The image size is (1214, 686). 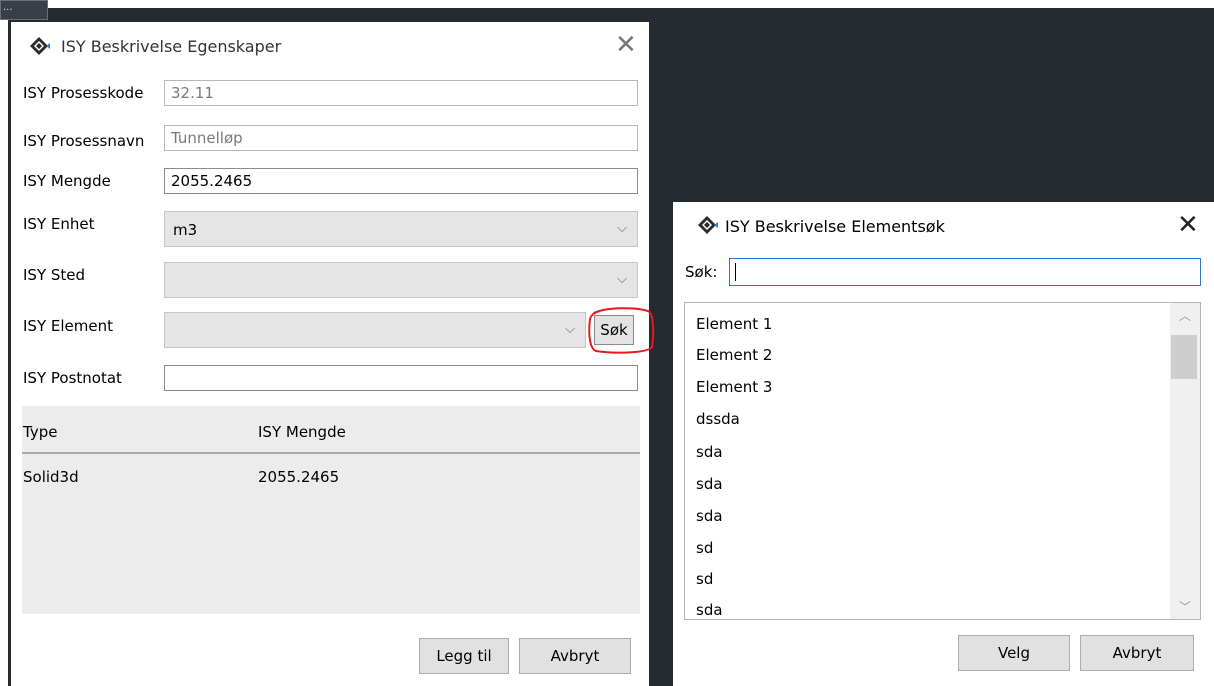 What do you see at coordinates (171, 46) in the screenshot?
I see `properties-dialog-title: ISY Beskrivelse Egenskaper` at bounding box center [171, 46].